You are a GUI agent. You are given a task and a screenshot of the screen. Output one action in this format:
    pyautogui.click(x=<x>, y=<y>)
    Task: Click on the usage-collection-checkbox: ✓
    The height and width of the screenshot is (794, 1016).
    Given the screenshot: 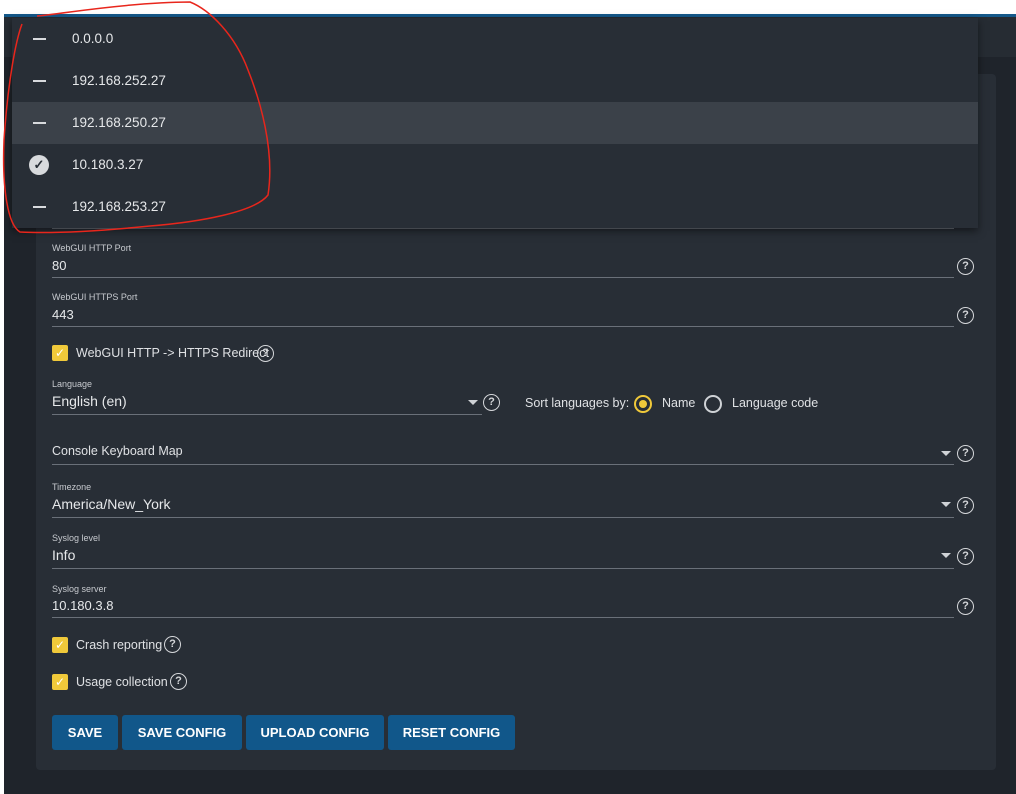 What is the action you would take?
    pyautogui.click(x=60, y=682)
    